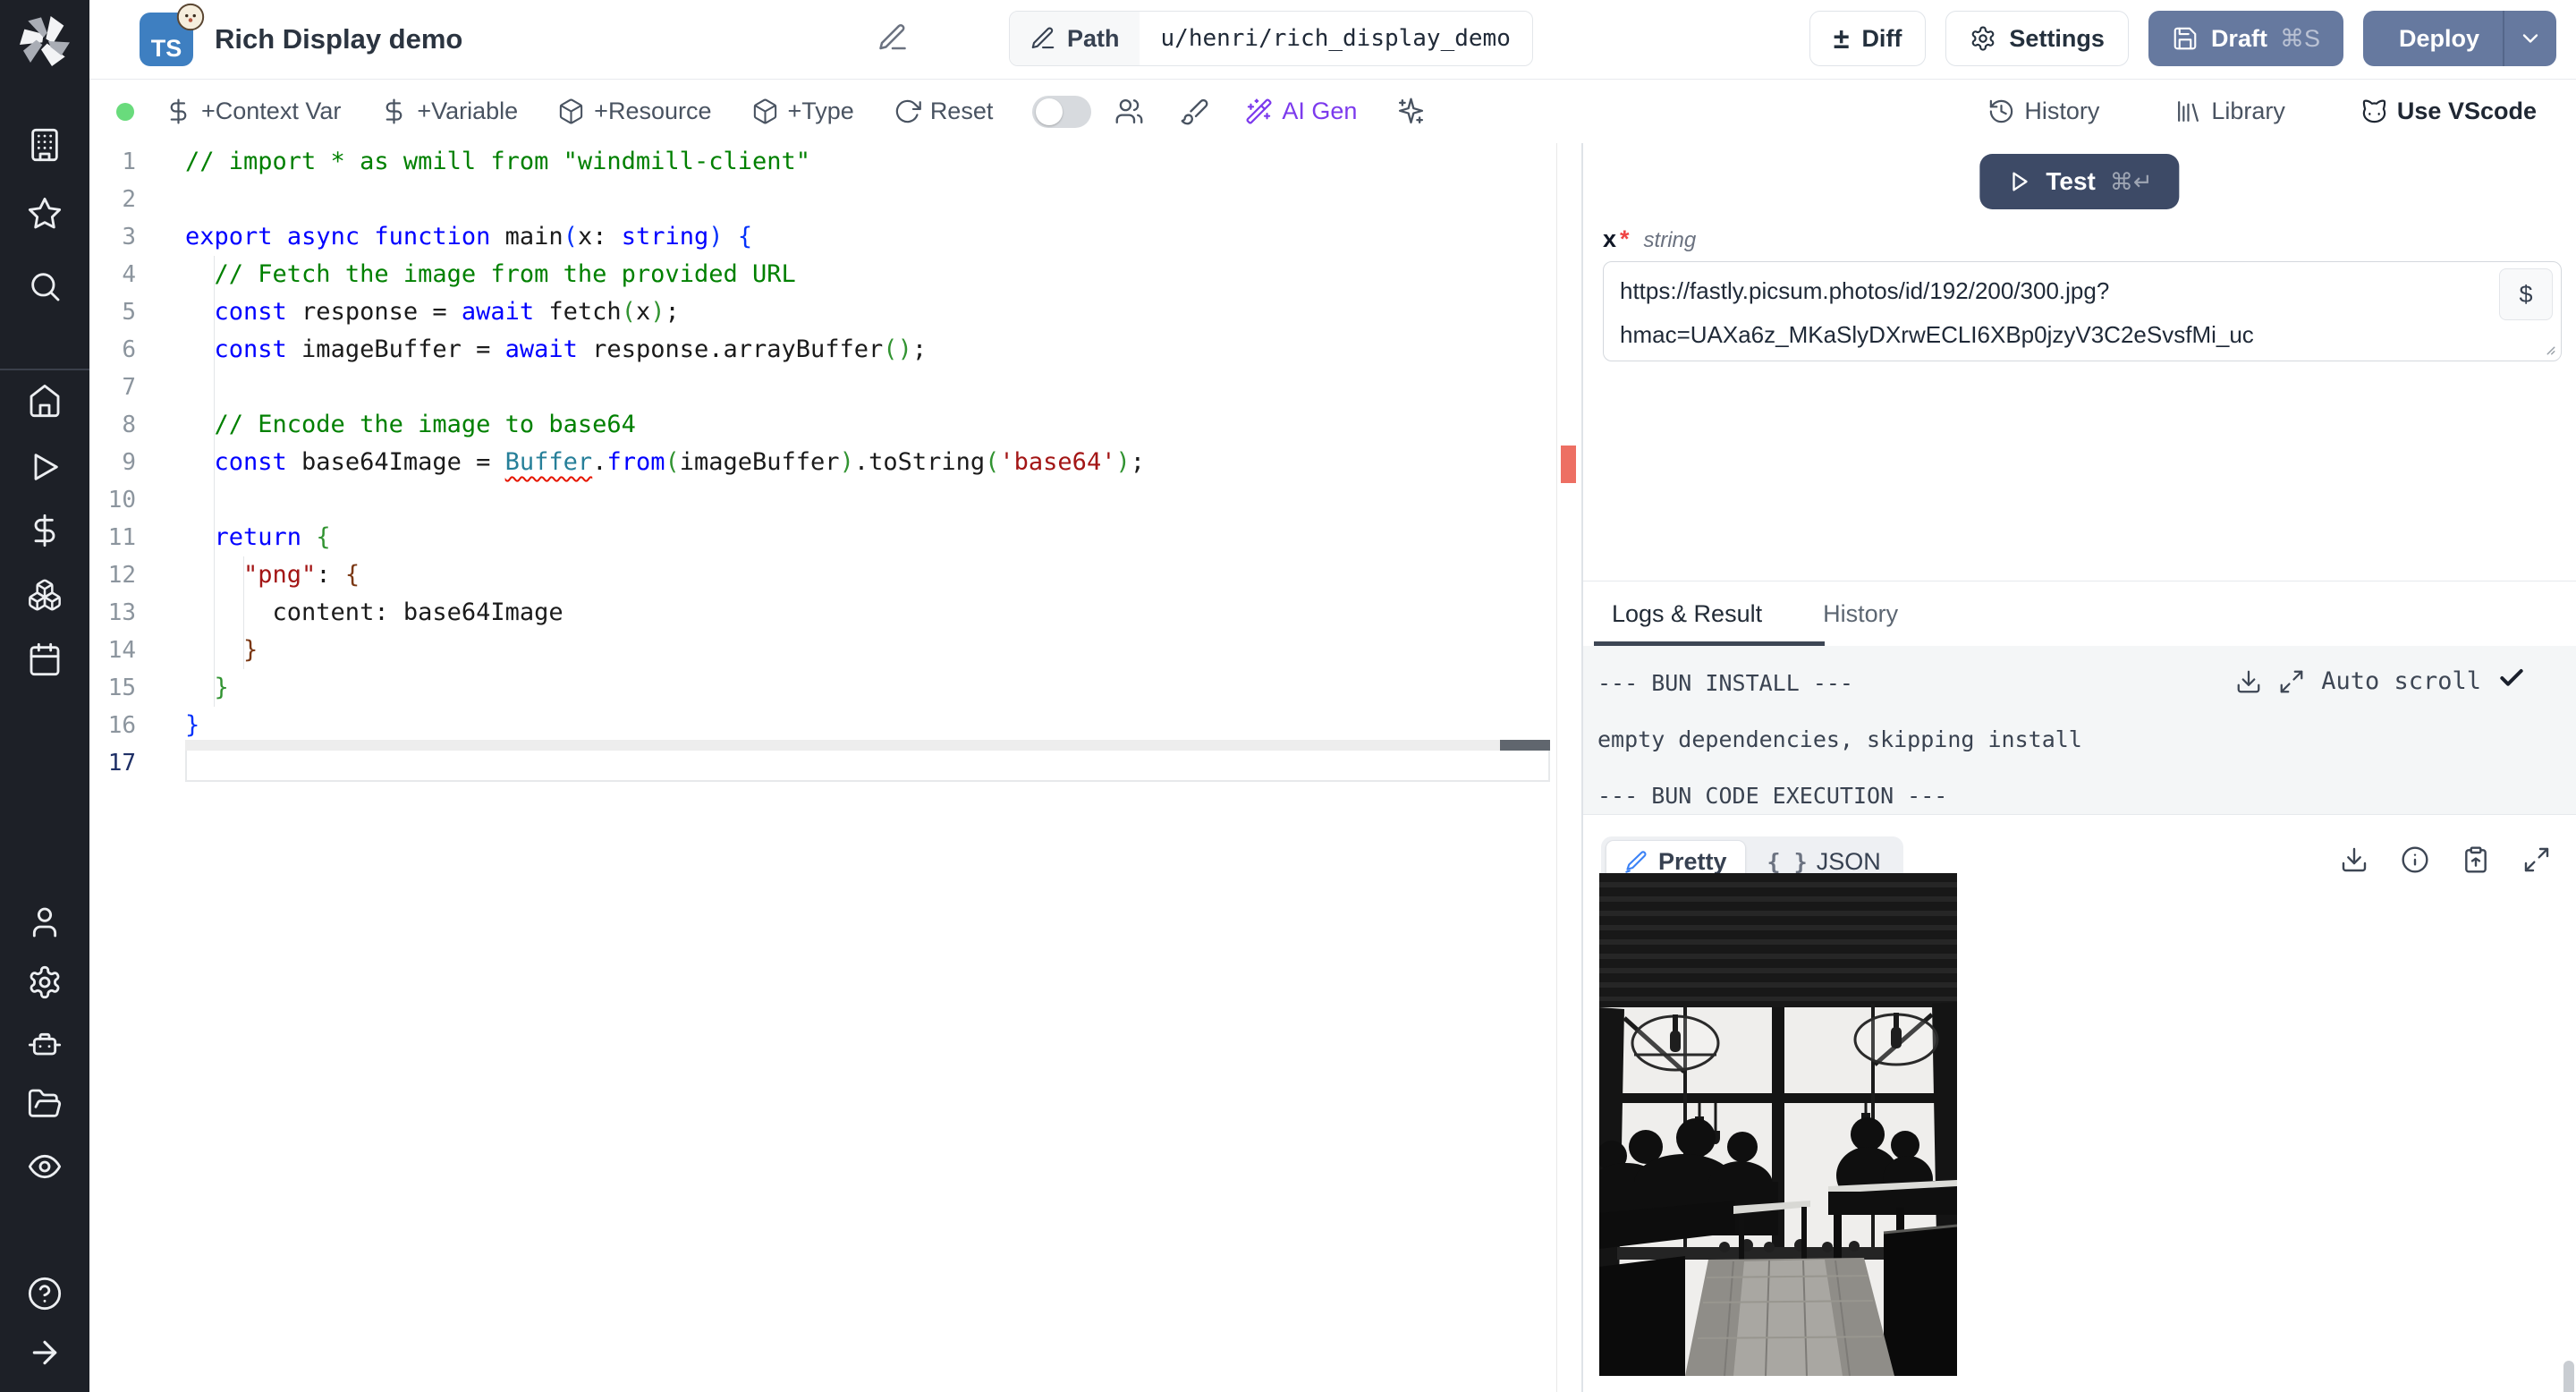 The image size is (2576, 1392). I want to click on test-button: Test ⌘↵, so click(2079, 181).